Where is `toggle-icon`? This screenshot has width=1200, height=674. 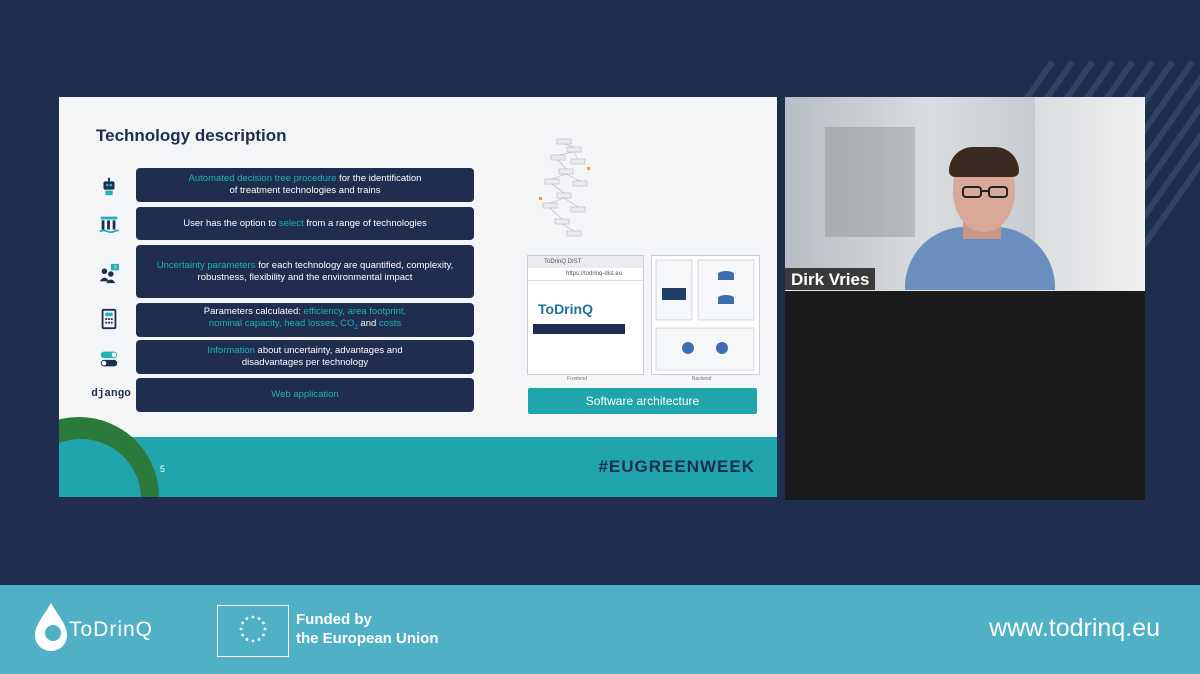 toggle-icon is located at coordinates (109, 359).